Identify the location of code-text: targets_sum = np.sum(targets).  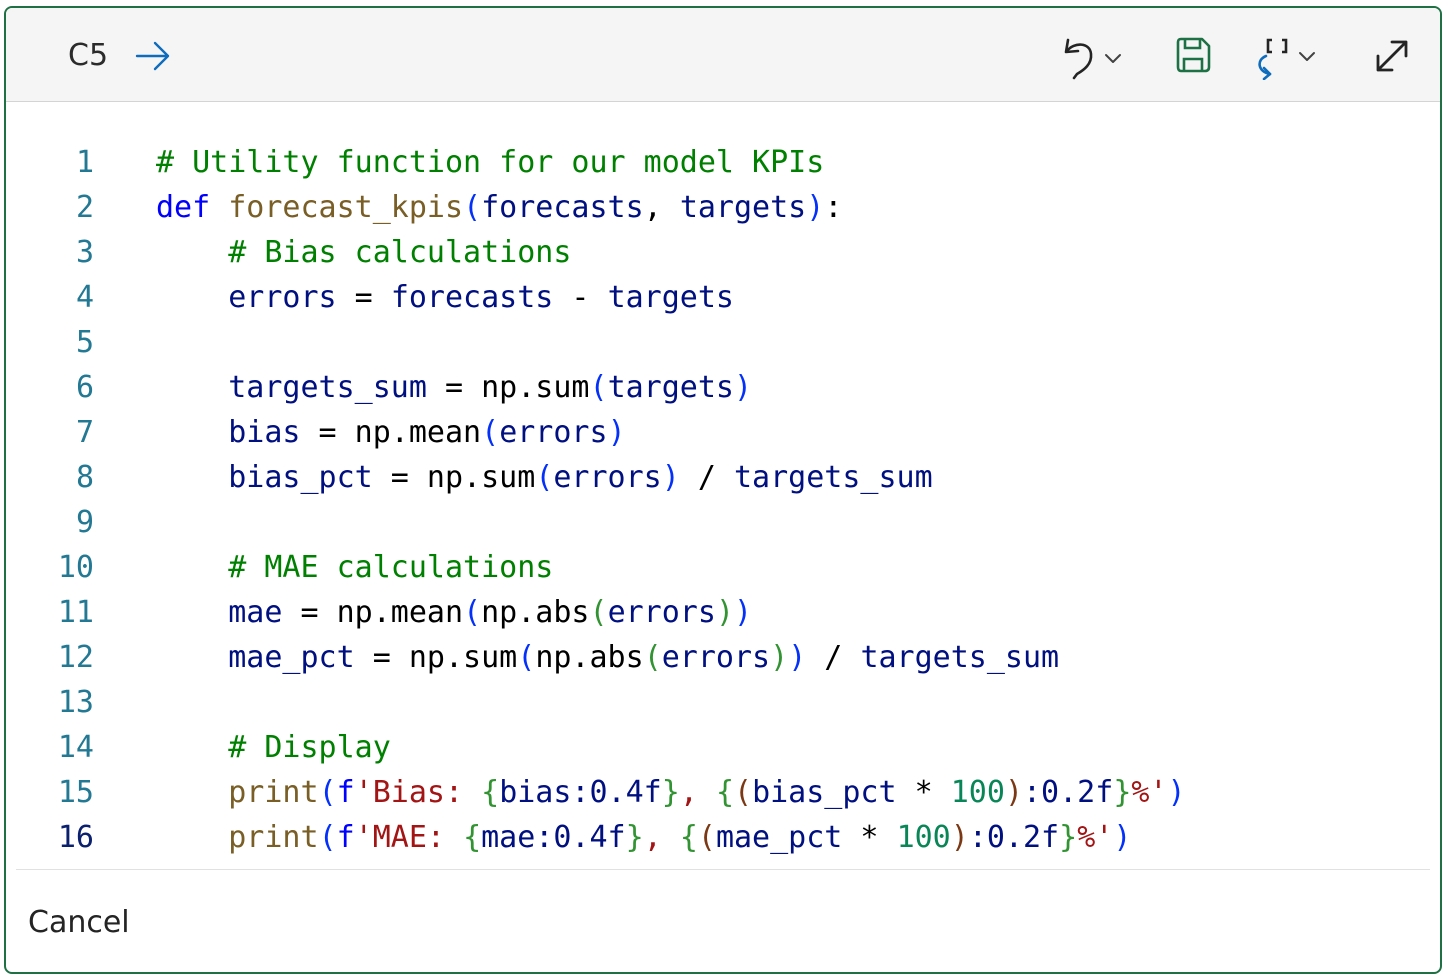
(454, 387).